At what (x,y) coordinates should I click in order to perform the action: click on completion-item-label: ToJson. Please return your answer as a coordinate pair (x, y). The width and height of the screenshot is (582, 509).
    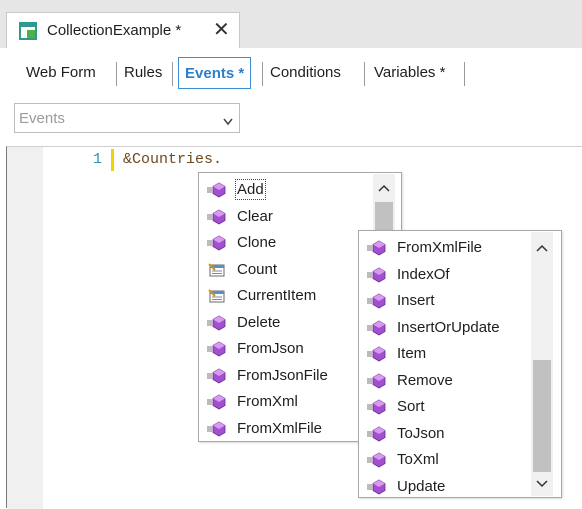
    Looking at the image, I should click on (421, 433).